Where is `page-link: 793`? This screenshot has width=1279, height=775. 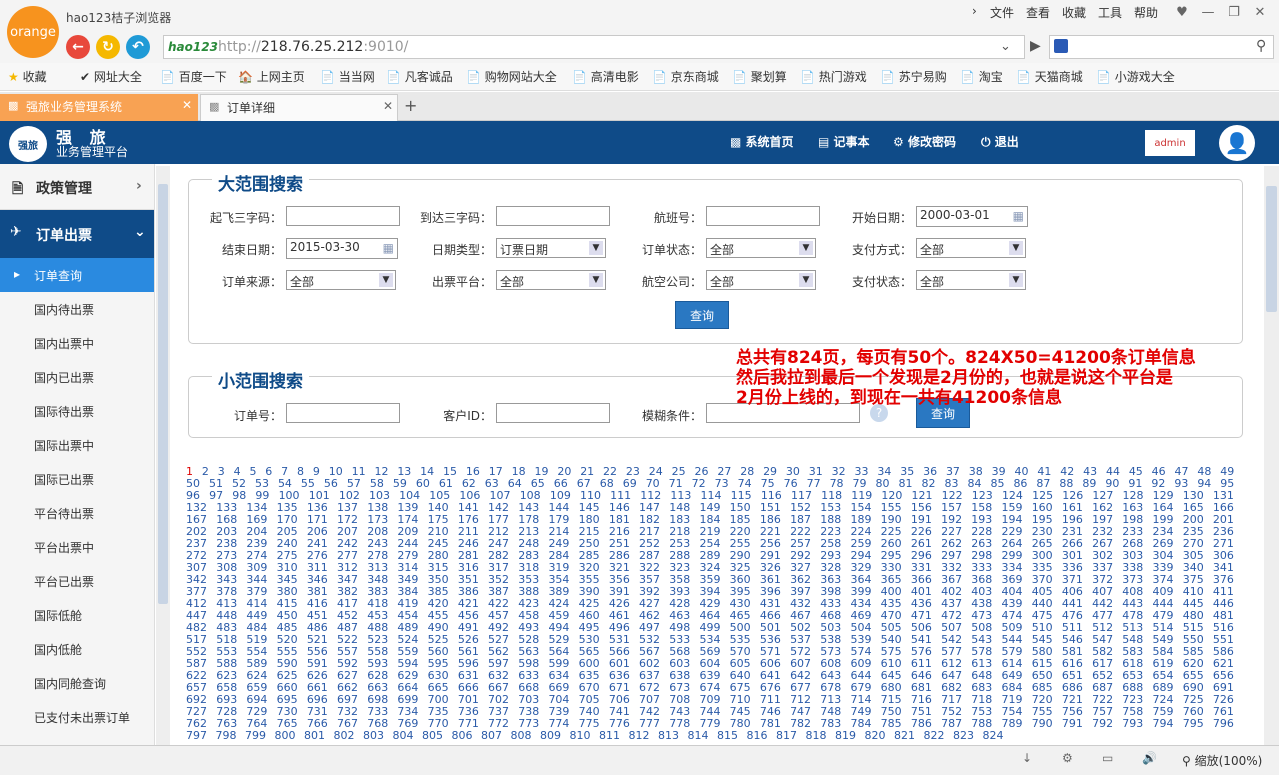
page-link: 793 is located at coordinates (1132, 723).